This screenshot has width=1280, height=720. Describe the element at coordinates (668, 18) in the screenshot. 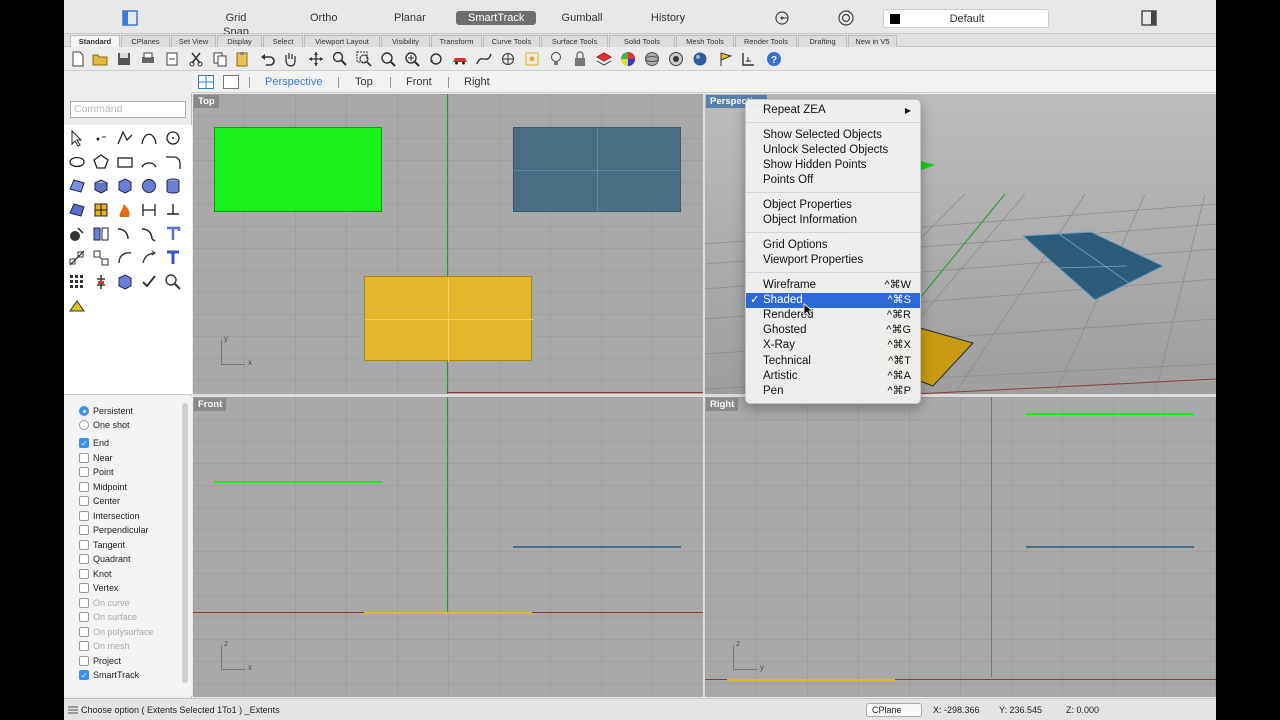

I see `history-toggle: History` at that location.